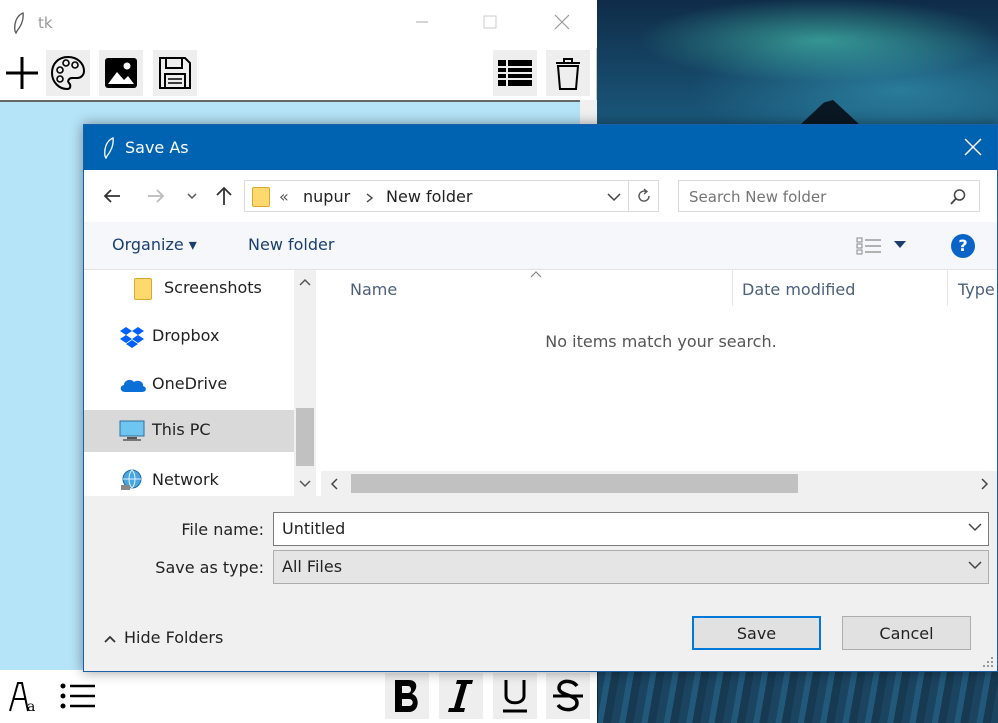 The width and height of the screenshot is (998, 723). Describe the element at coordinates (181, 429) in the screenshot. I see `nav-item-label: This PC` at that location.